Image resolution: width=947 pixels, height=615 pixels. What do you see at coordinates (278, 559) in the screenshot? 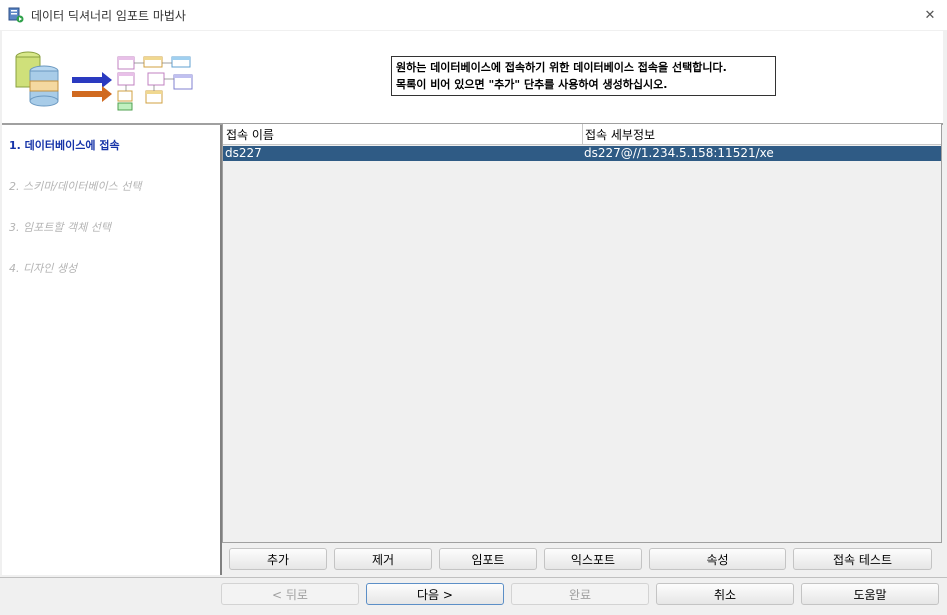
I see `add-connection-button: 추가` at bounding box center [278, 559].